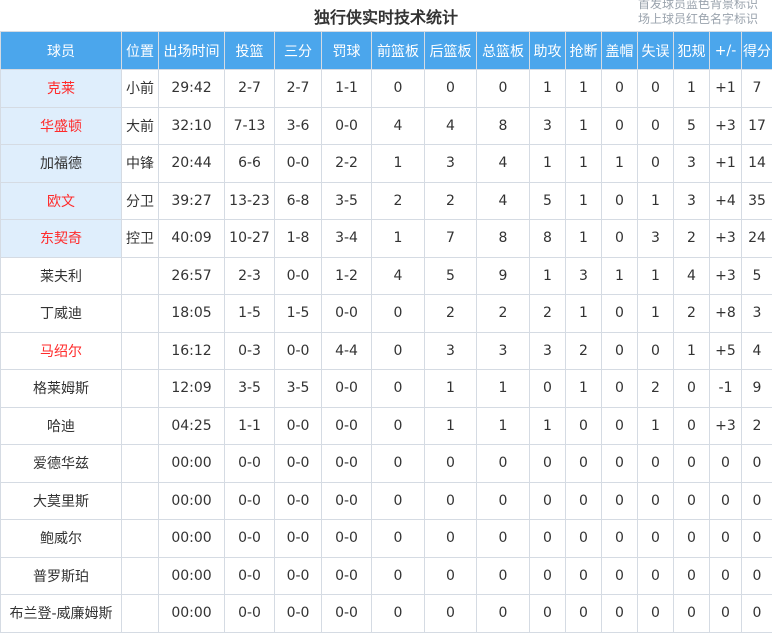 Image resolution: width=772 pixels, height=633 pixels. I want to click on stat-cell: 20:44, so click(192, 164).